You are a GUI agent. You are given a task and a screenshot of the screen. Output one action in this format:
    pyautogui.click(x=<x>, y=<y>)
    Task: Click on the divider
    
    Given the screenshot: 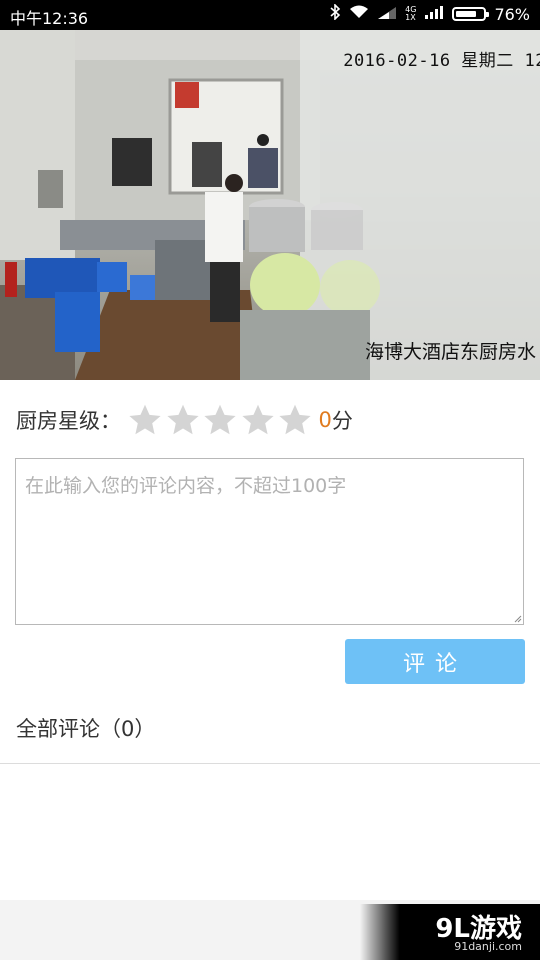 What is the action you would take?
    pyautogui.click(x=270, y=763)
    